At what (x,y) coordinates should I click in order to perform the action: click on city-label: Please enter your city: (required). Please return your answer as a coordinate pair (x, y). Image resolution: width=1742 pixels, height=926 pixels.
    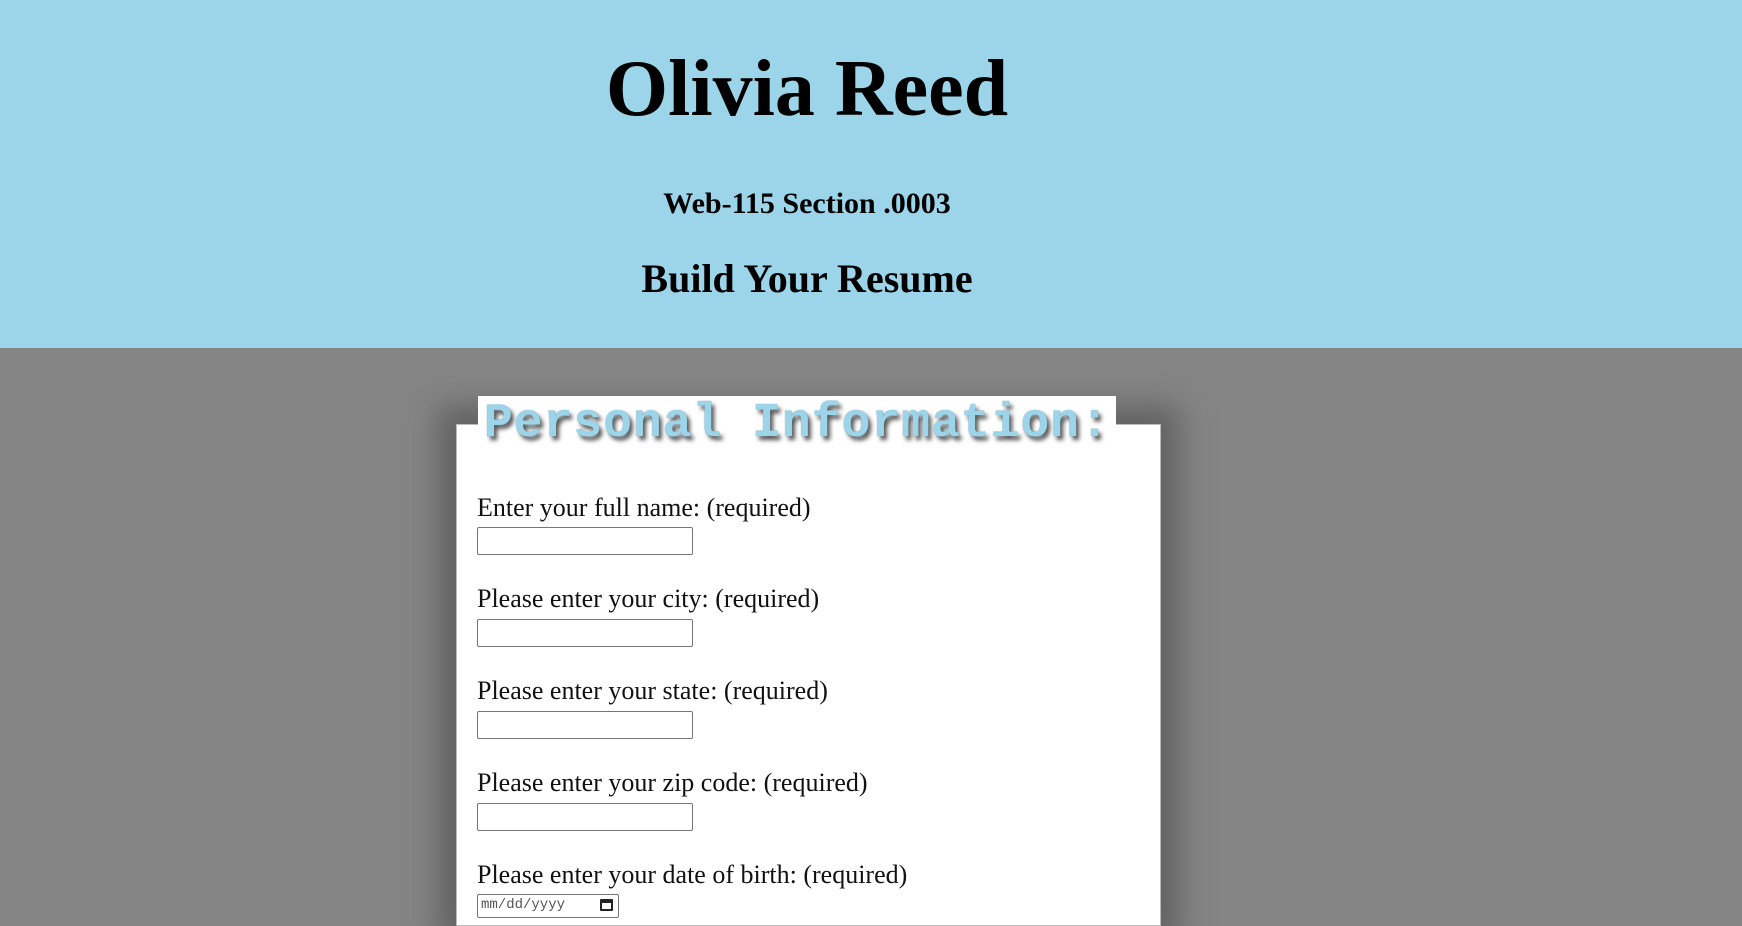
    Looking at the image, I should click on (648, 598).